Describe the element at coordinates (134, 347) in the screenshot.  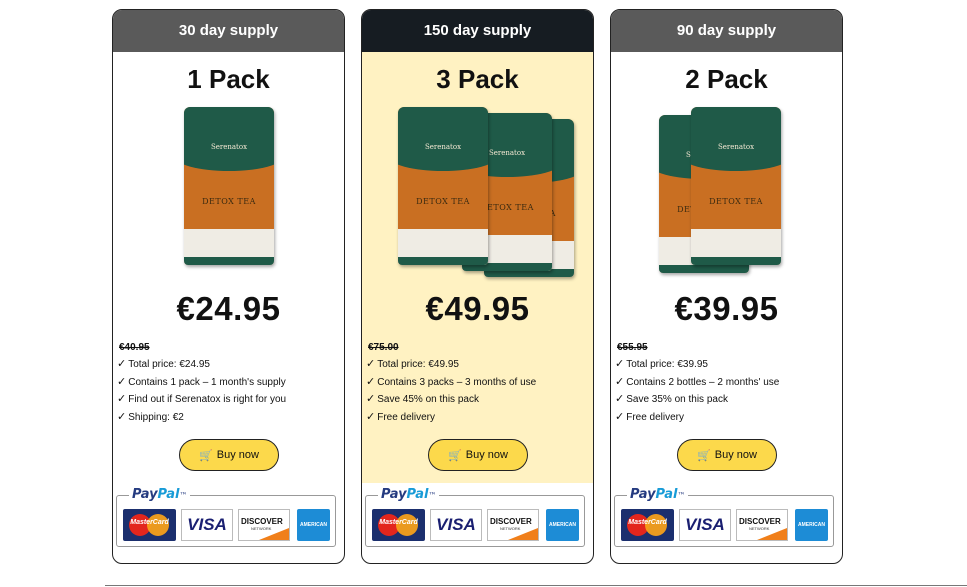
I see `old-price: €40.95` at that location.